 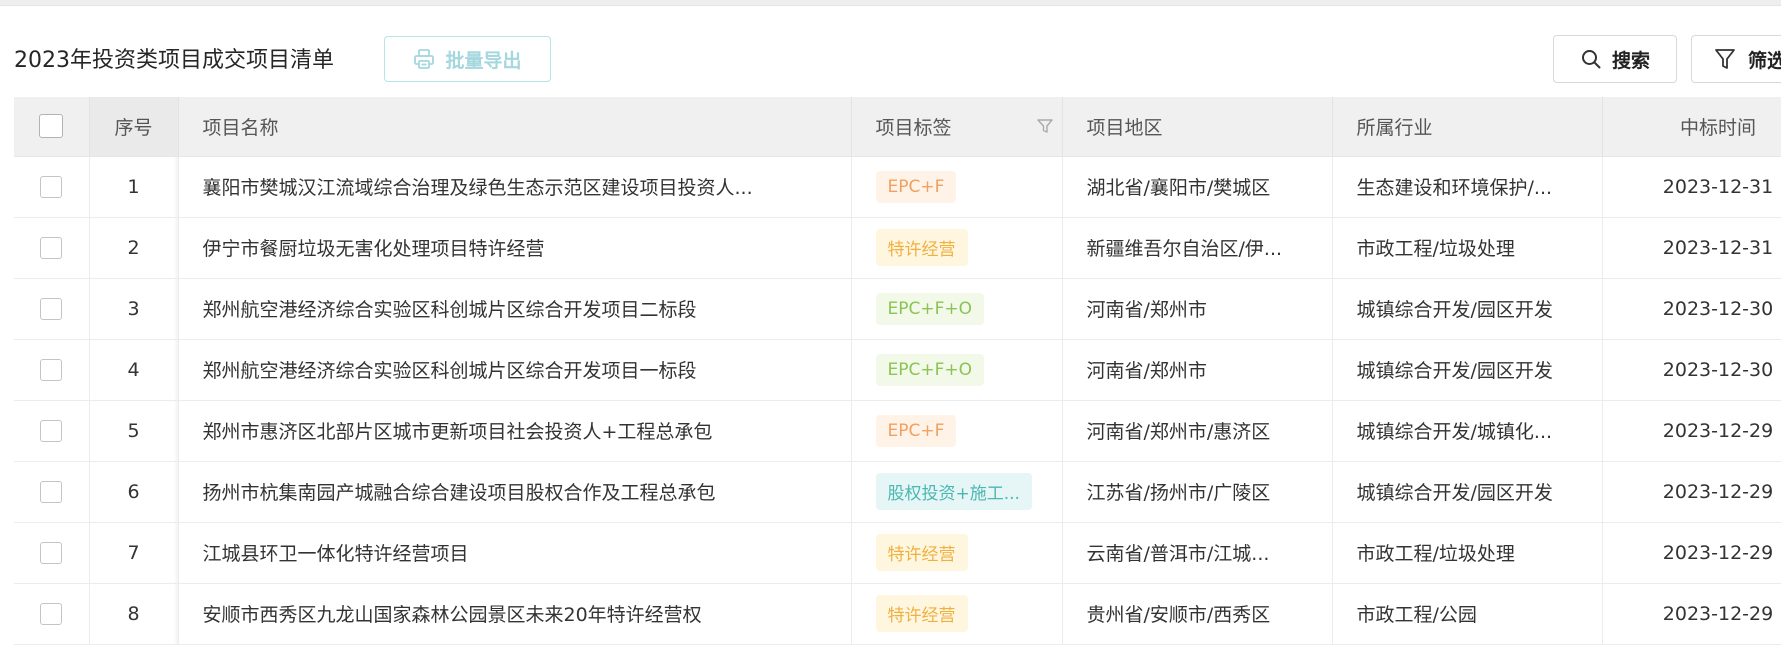 I want to click on header-project-tag: 项目标签, so click(x=957, y=127).